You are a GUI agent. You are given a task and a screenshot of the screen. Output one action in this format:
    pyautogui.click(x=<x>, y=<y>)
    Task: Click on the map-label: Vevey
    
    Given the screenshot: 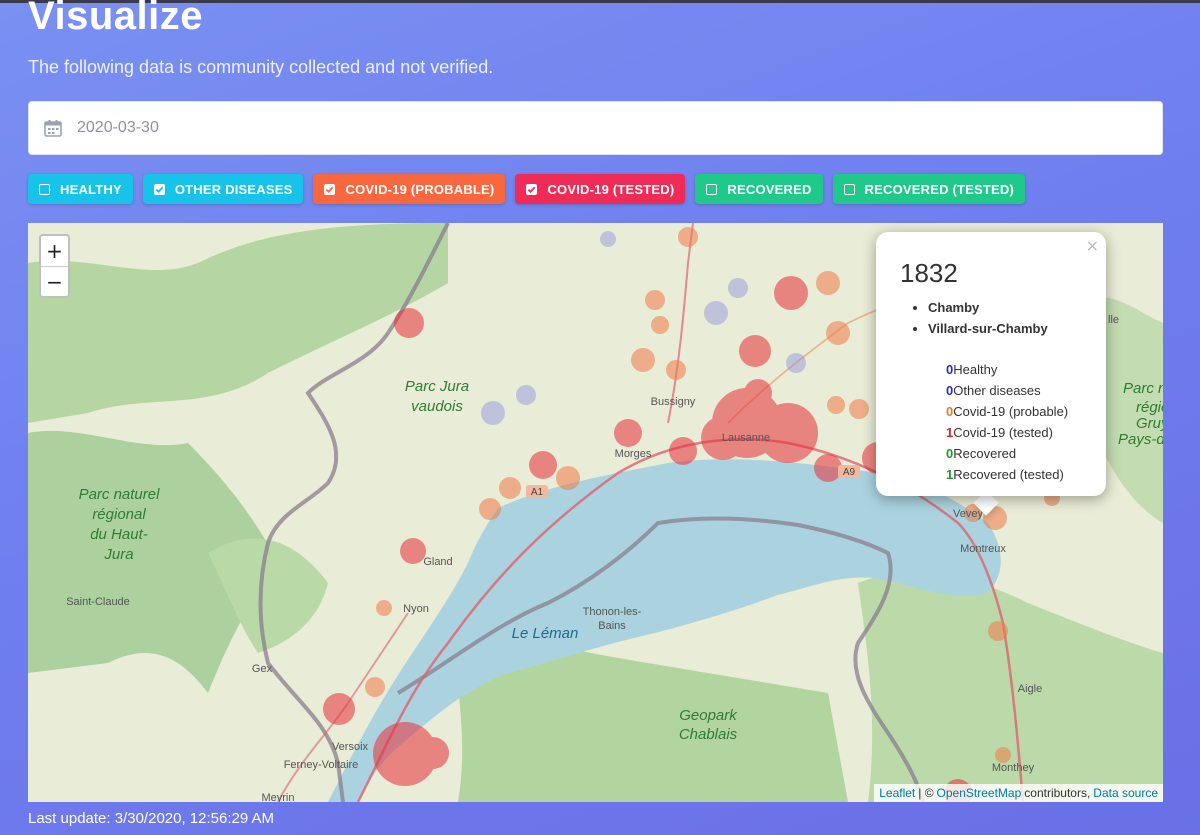 What is the action you would take?
    pyautogui.click(x=968, y=514)
    